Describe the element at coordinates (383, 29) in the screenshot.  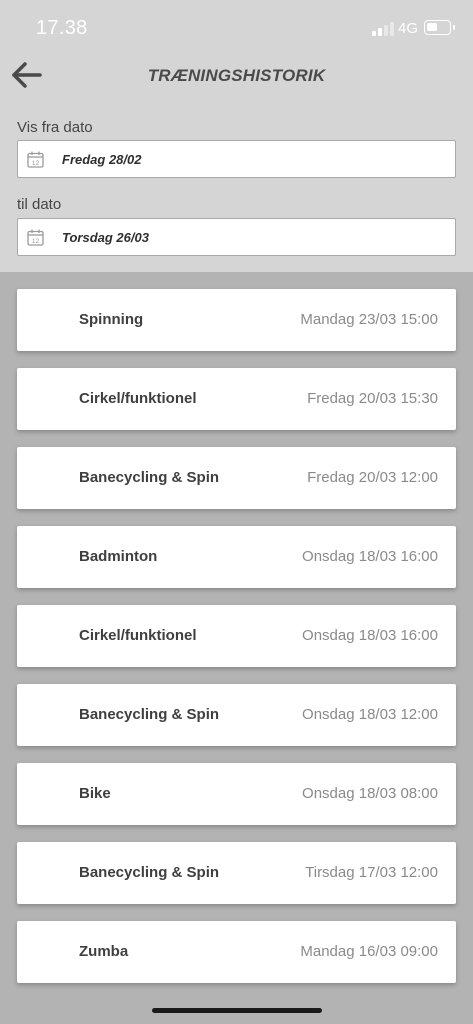
I see `signal-icon` at that location.